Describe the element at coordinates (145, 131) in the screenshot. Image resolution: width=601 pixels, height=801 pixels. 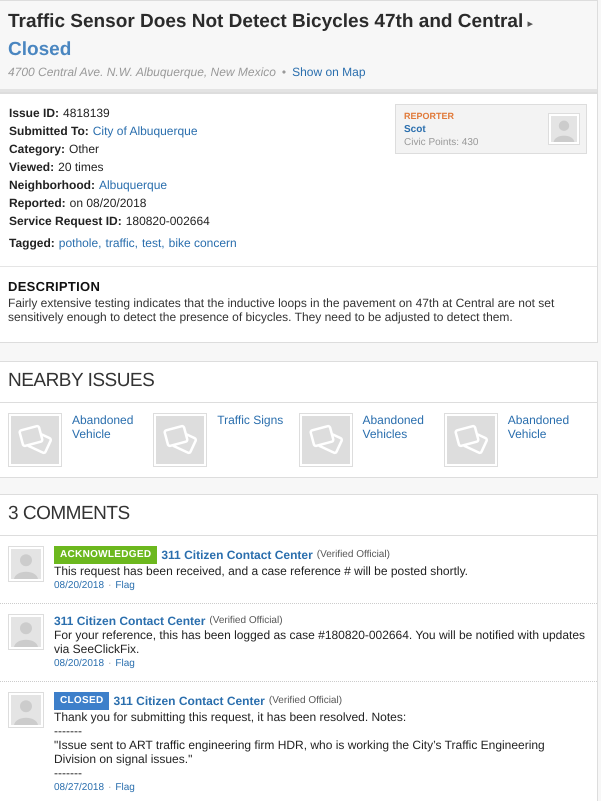
I see `field-link: City of Albuquerque` at that location.